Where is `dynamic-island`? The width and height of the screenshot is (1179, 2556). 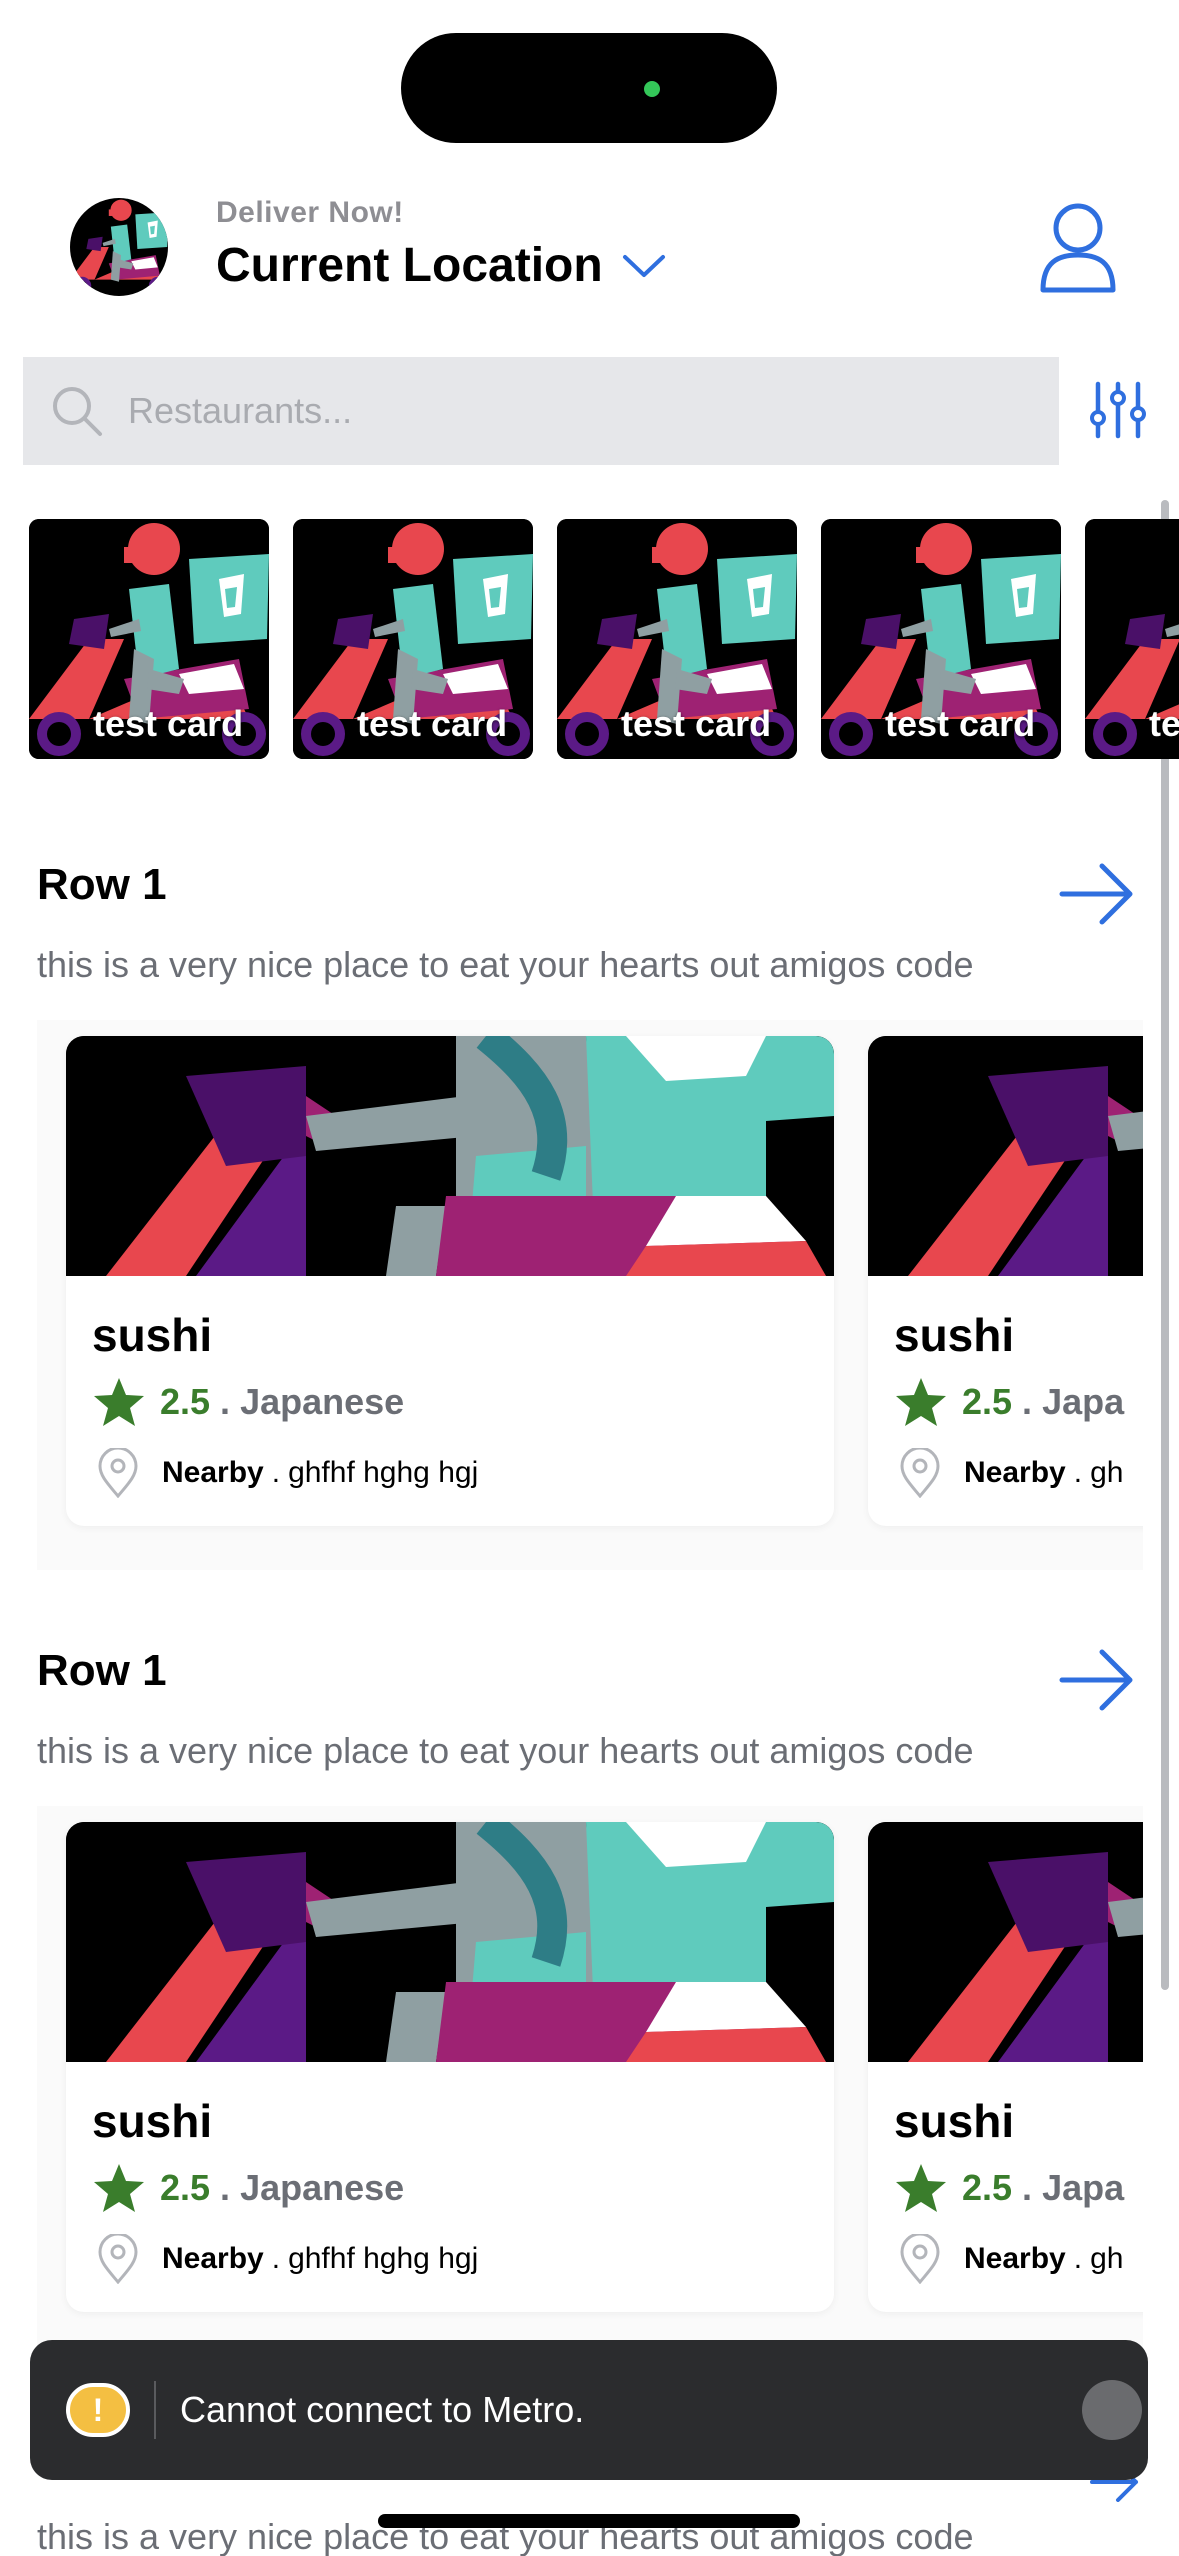
dynamic-island is located at coordinates (589, 88).